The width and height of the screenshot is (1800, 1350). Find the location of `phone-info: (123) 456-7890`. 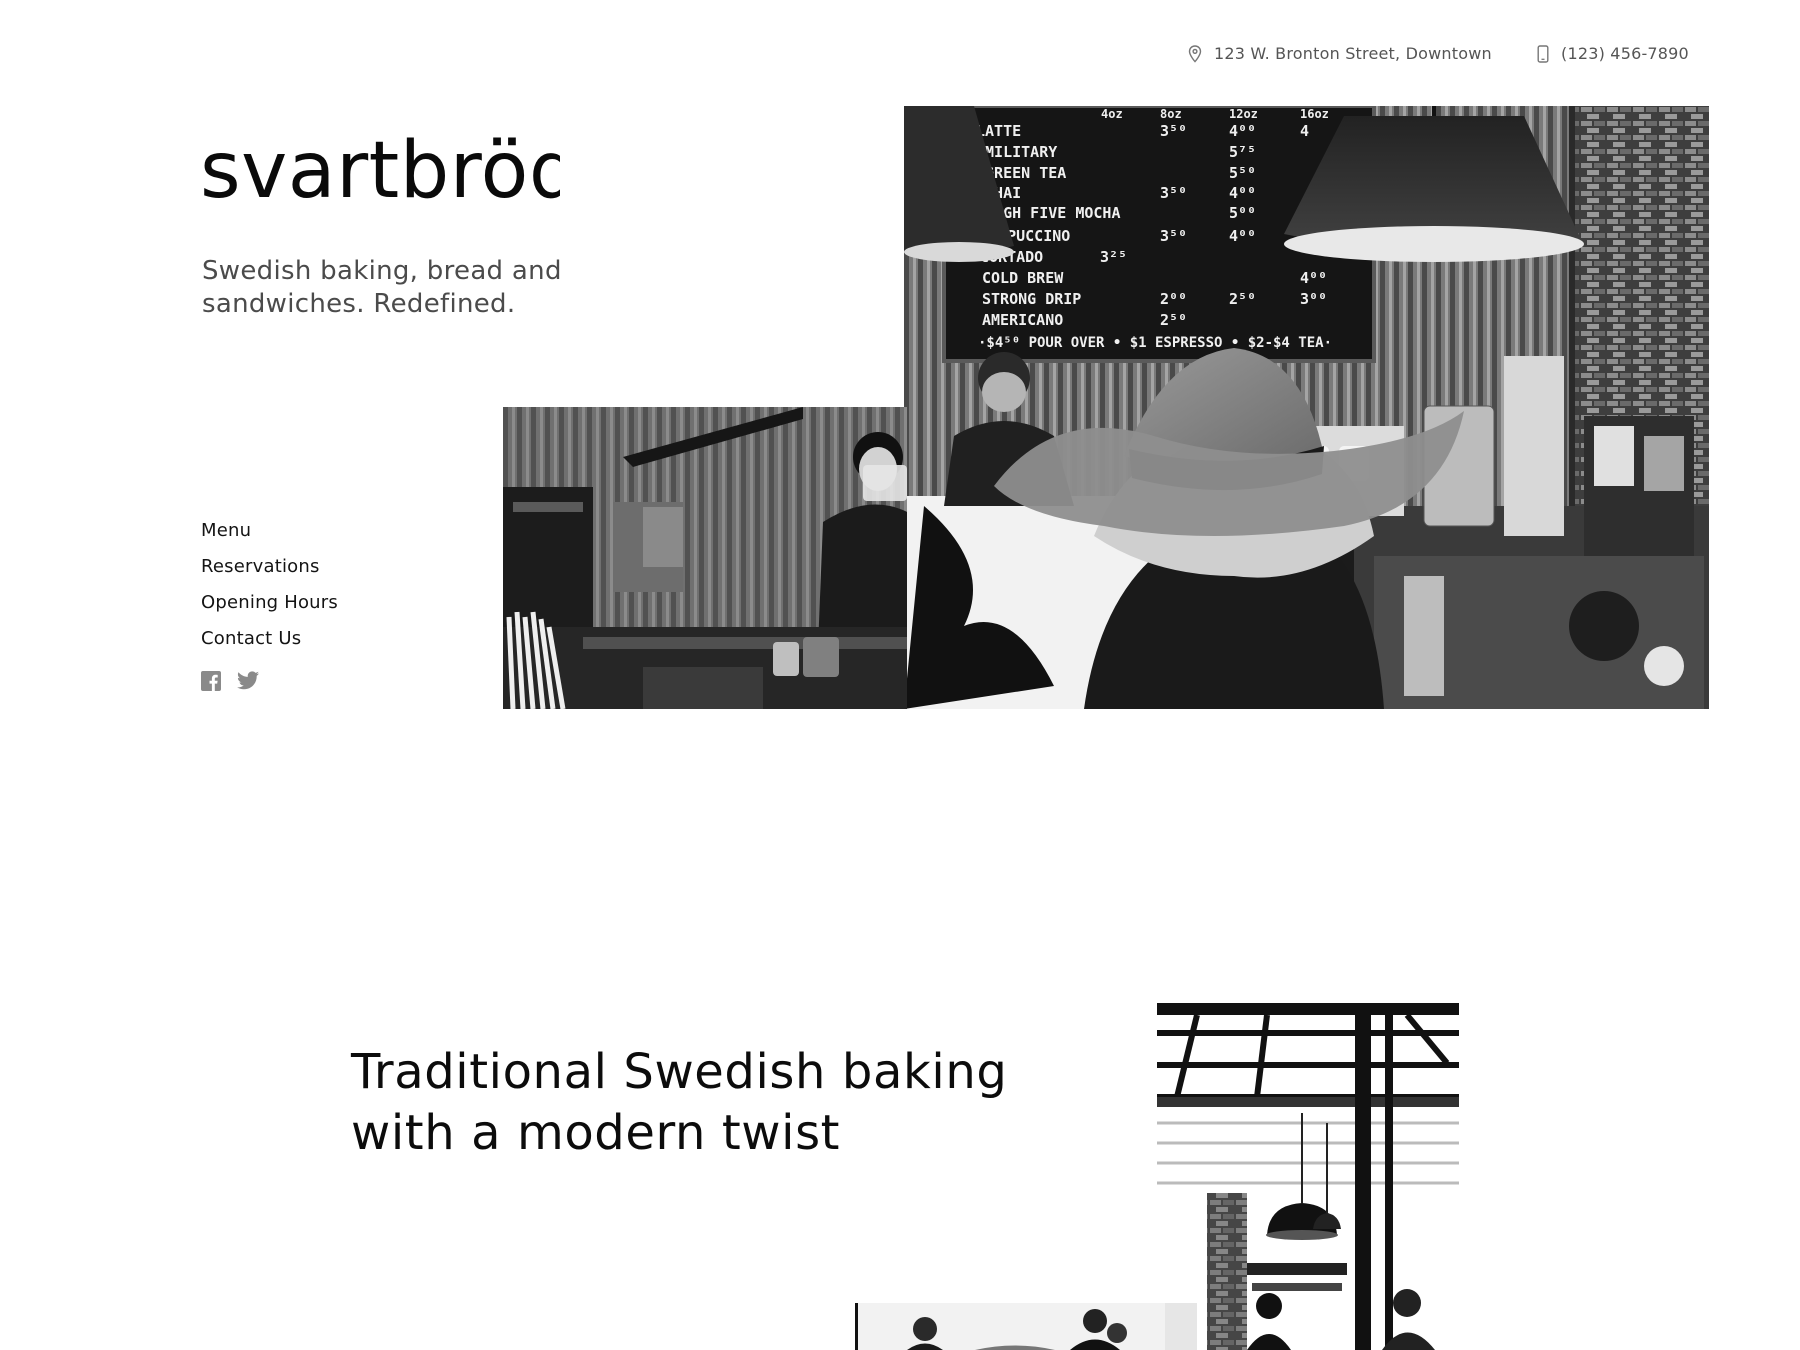

phone-info: (123) 456-7890 is located at coordinates (1613, 53).